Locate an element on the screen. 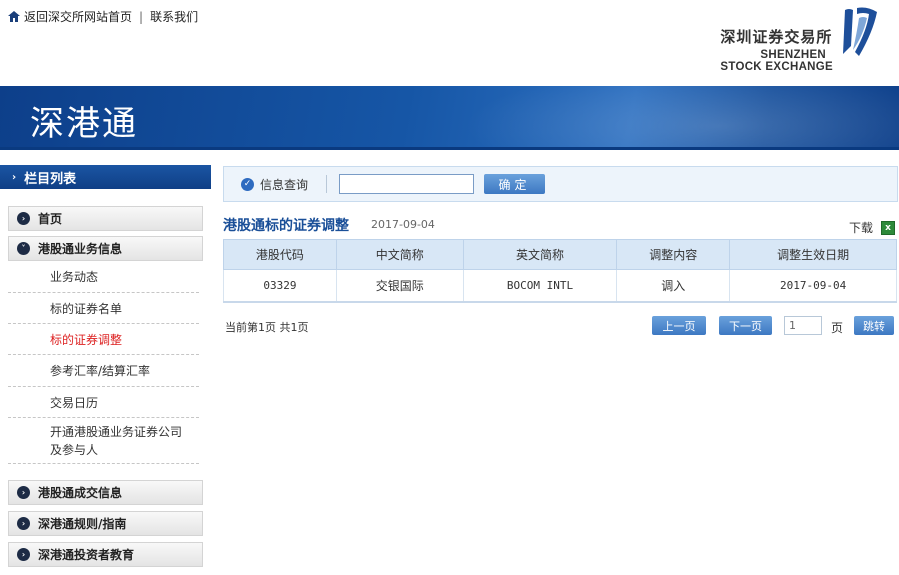  chevron-down-icon: ˅ is located at coordinates (23, 248).